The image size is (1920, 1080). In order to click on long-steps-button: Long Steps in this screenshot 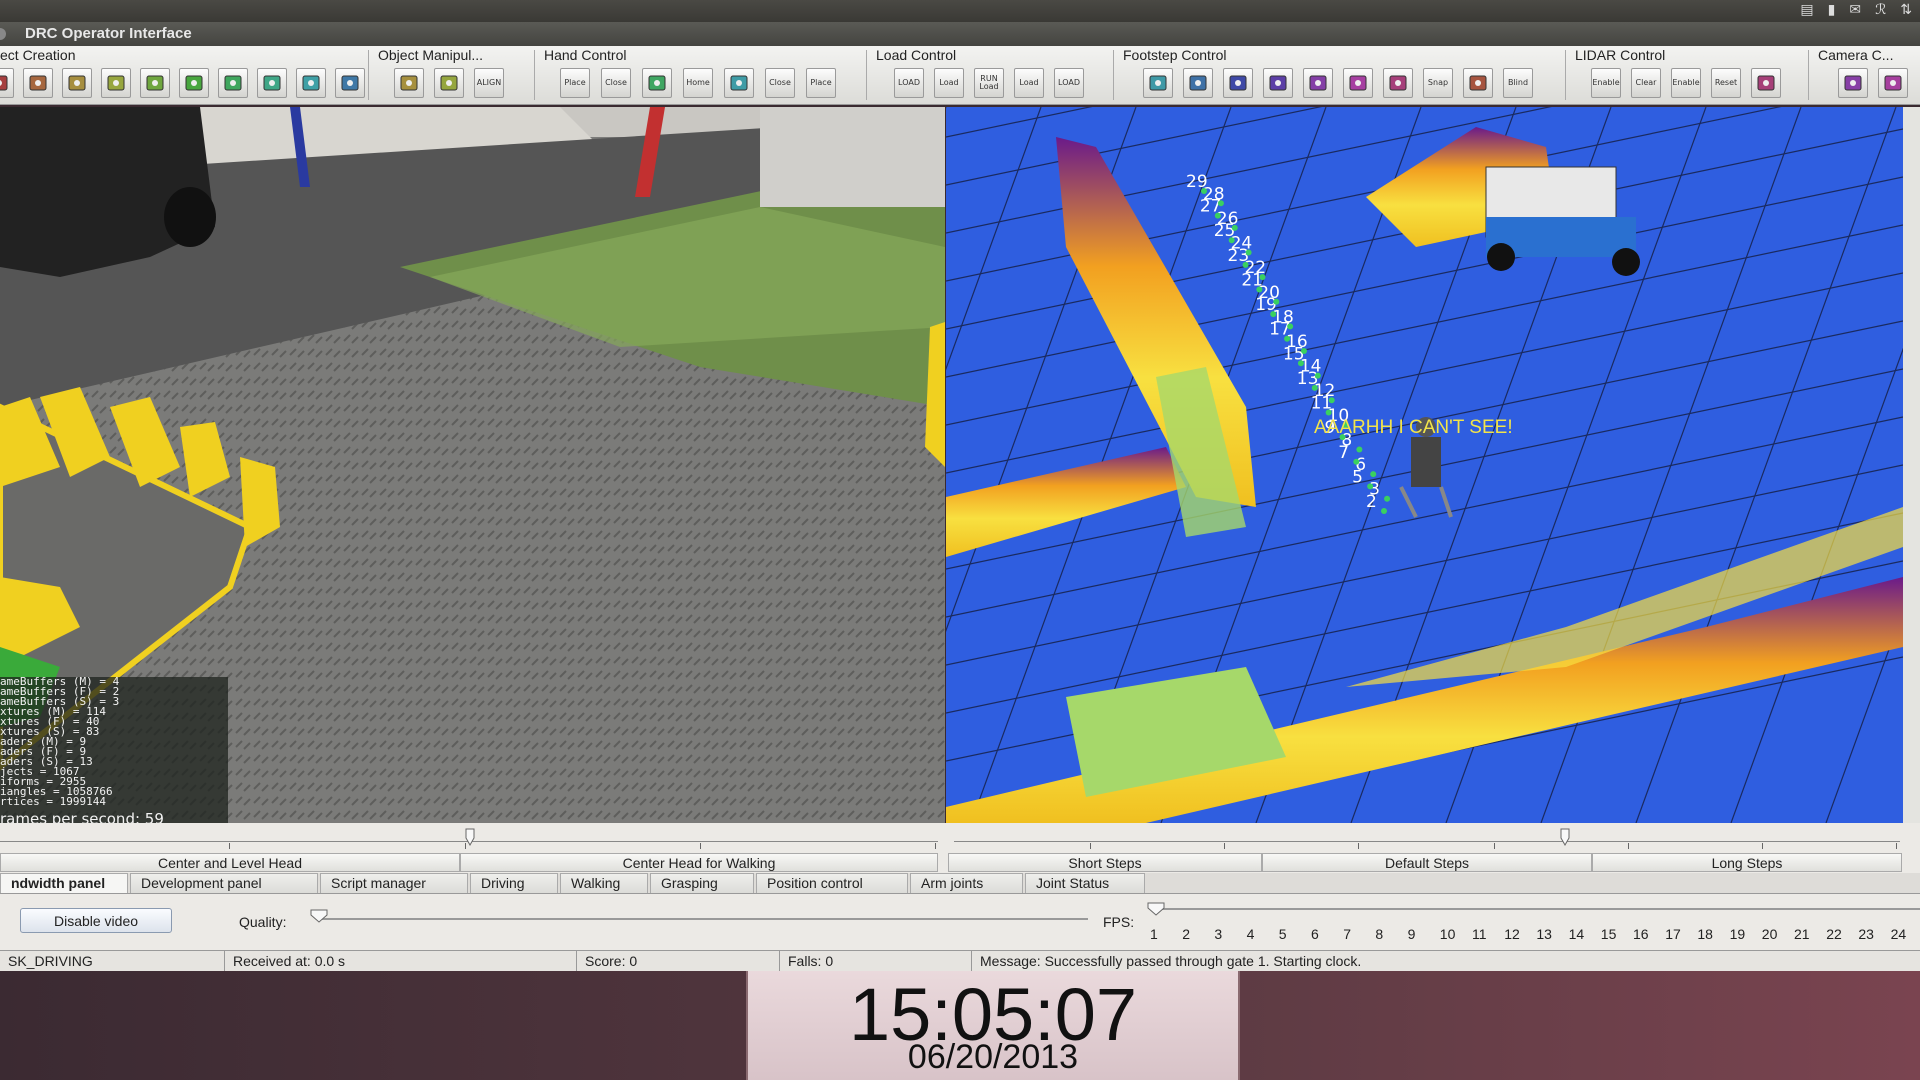, I will do `click(1747, 862)`.